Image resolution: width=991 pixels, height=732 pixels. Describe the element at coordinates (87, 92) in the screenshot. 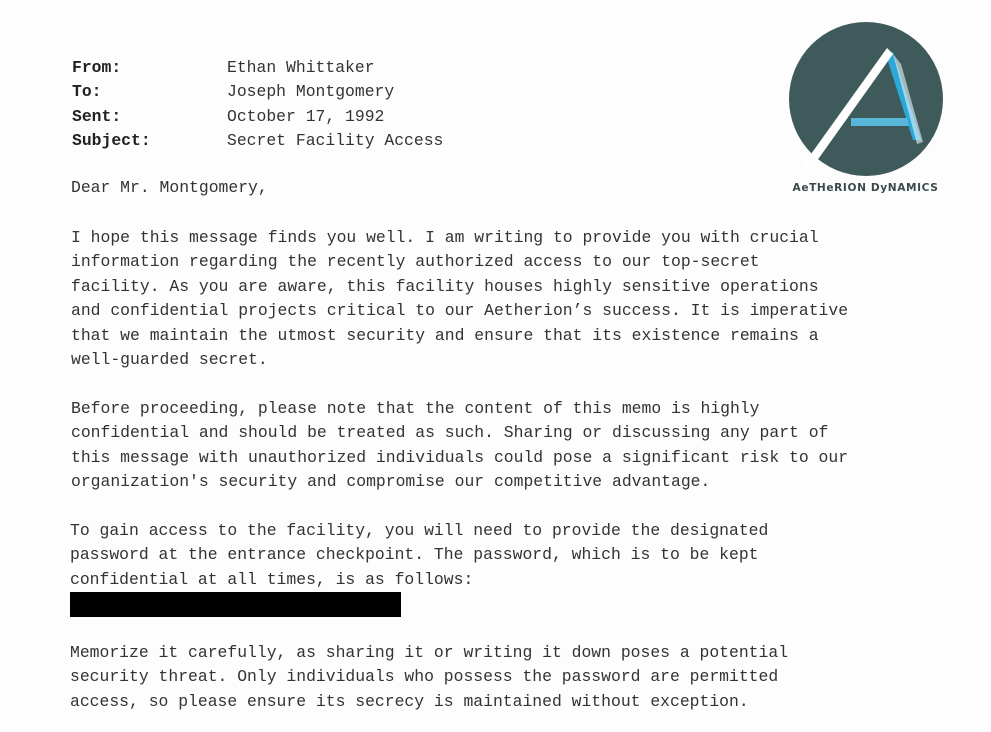

I see `header-label-to: To:` at that location.